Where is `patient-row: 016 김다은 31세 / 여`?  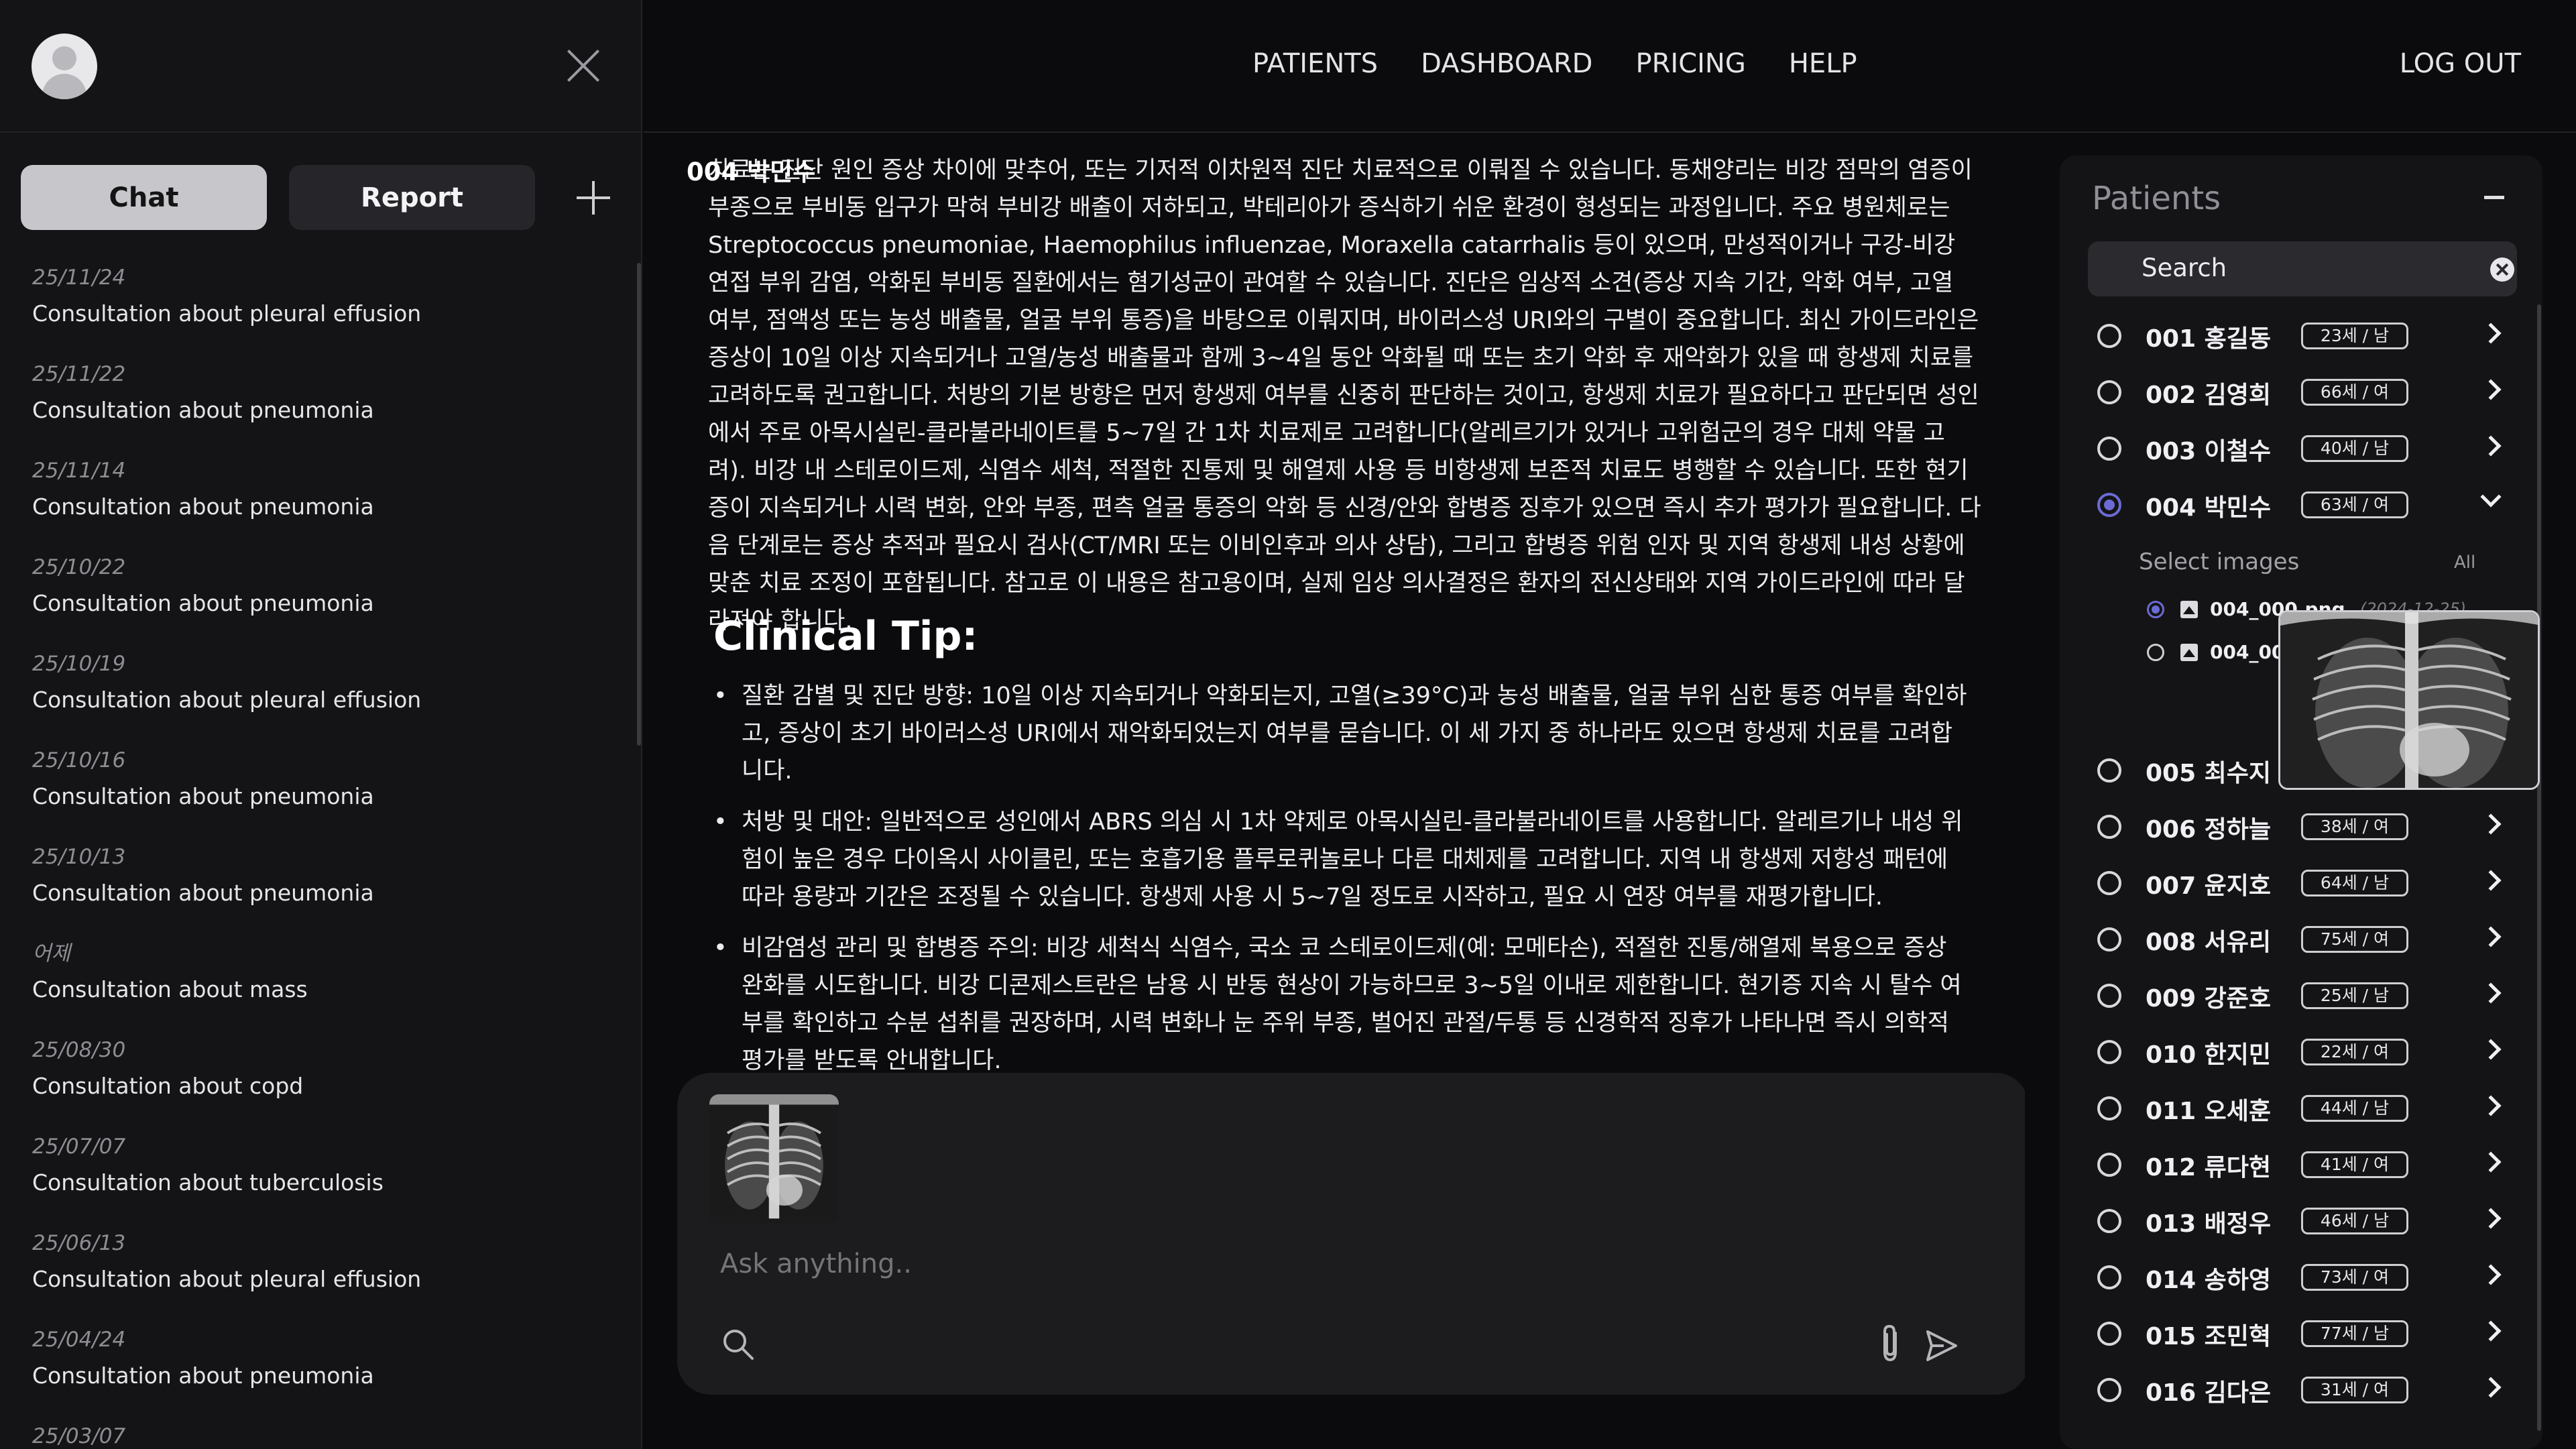
patient-row: 016 김다은 31세 / 여 is located at coordinates (2294, 1389).